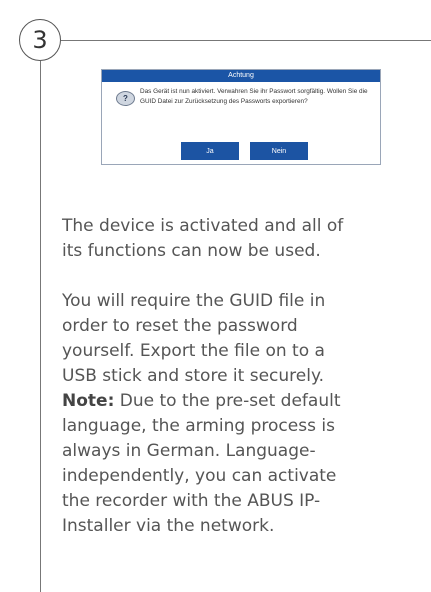  Describe the element at coordinates (210, 151) in the screenshot. I see `yes-button: Ja` at that location.